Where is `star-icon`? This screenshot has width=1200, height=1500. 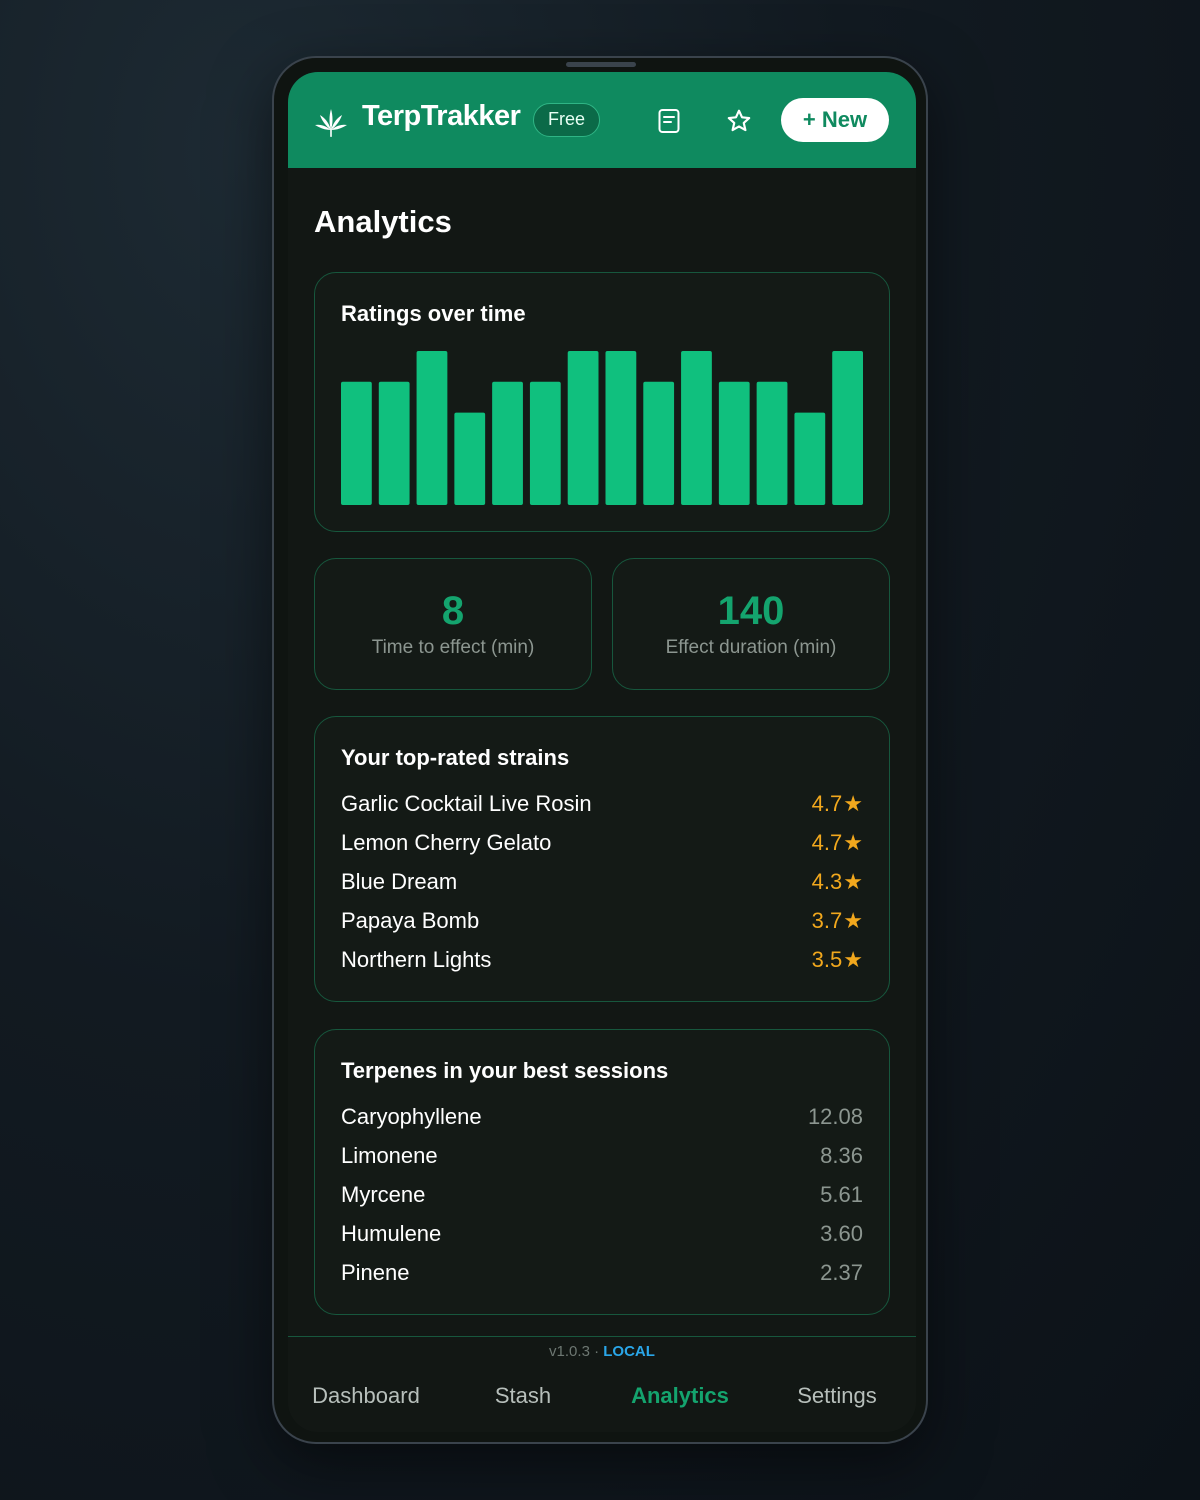
star-icon is located at coordinates (739, 120).